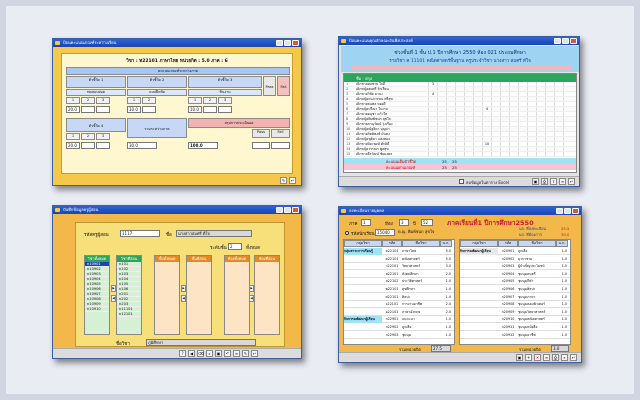 The width and height of the screenshot is (640, 400). Describe the element at coordinates (200, 353) in the screenshot. I see `clear-button: ⌫` at that location.